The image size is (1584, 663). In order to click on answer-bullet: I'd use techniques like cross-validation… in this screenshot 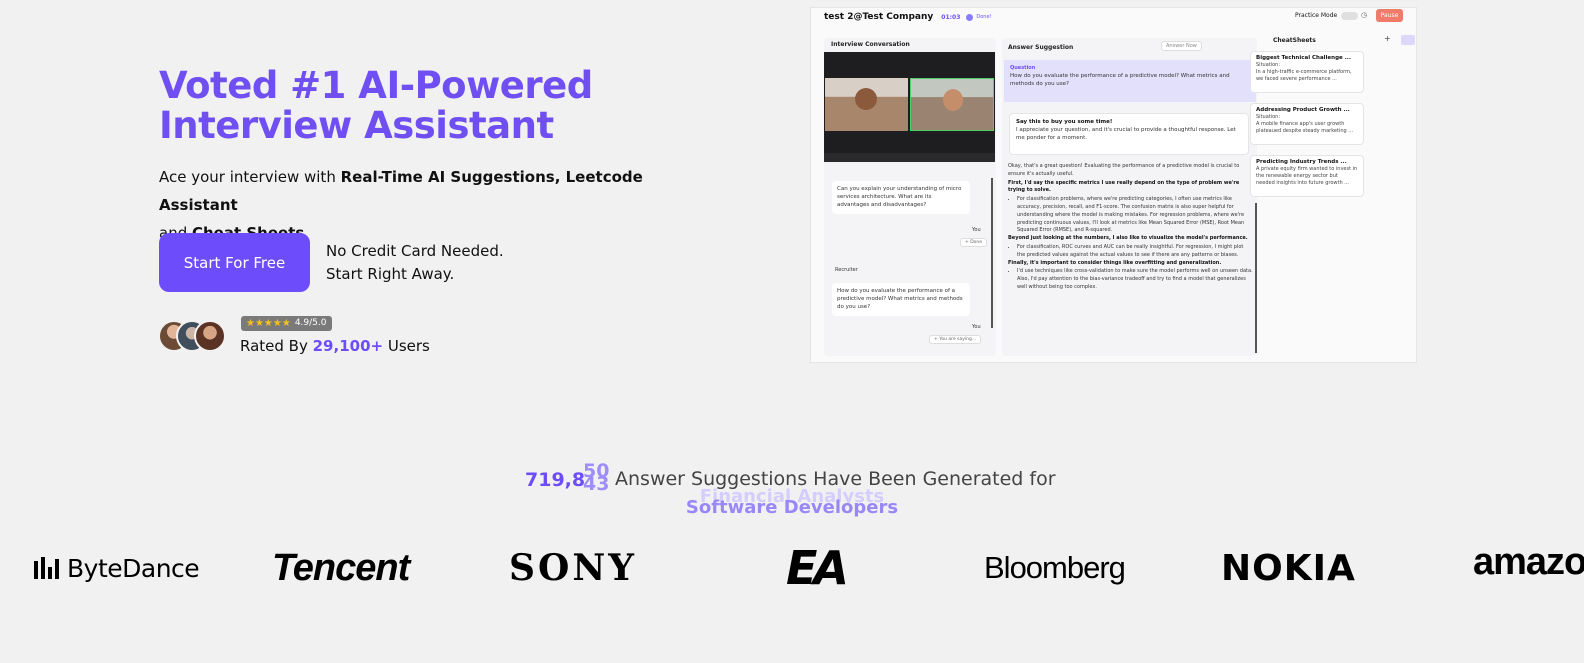, I will do `click(1135, 279)`.